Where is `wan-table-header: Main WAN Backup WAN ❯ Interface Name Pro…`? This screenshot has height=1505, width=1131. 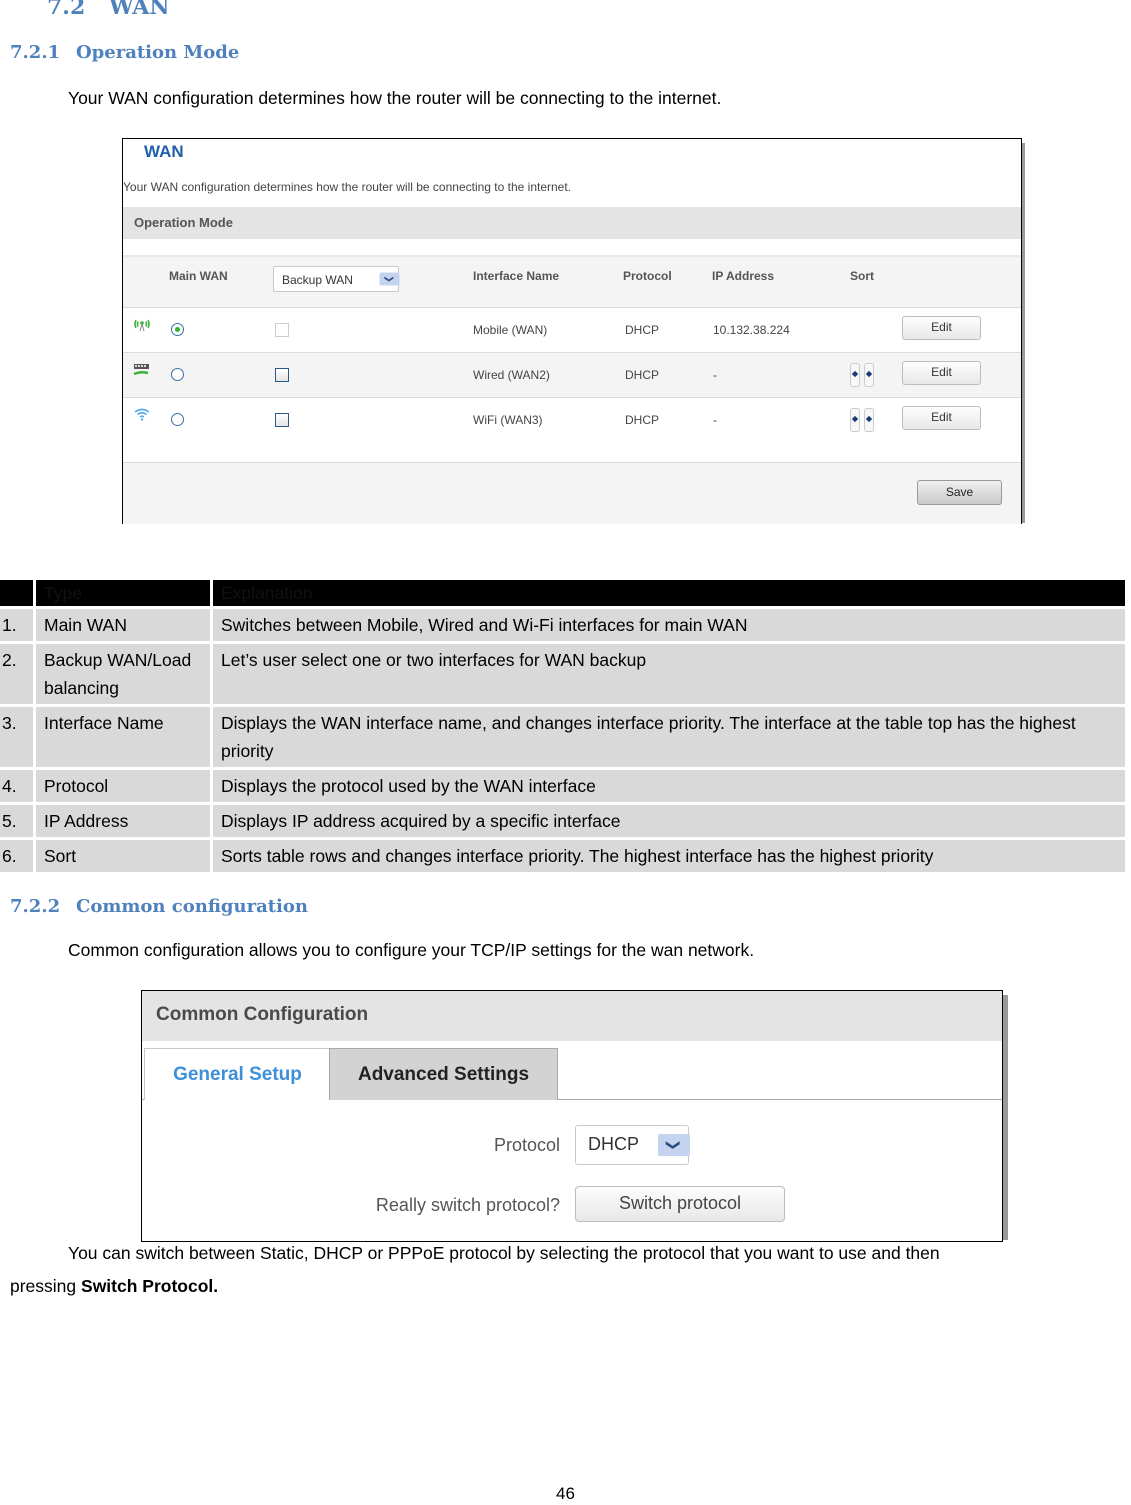
wan-table-header: Main WAN Backup WAN ❯ Interface Name Pro… is located at coordinates (572, 281).